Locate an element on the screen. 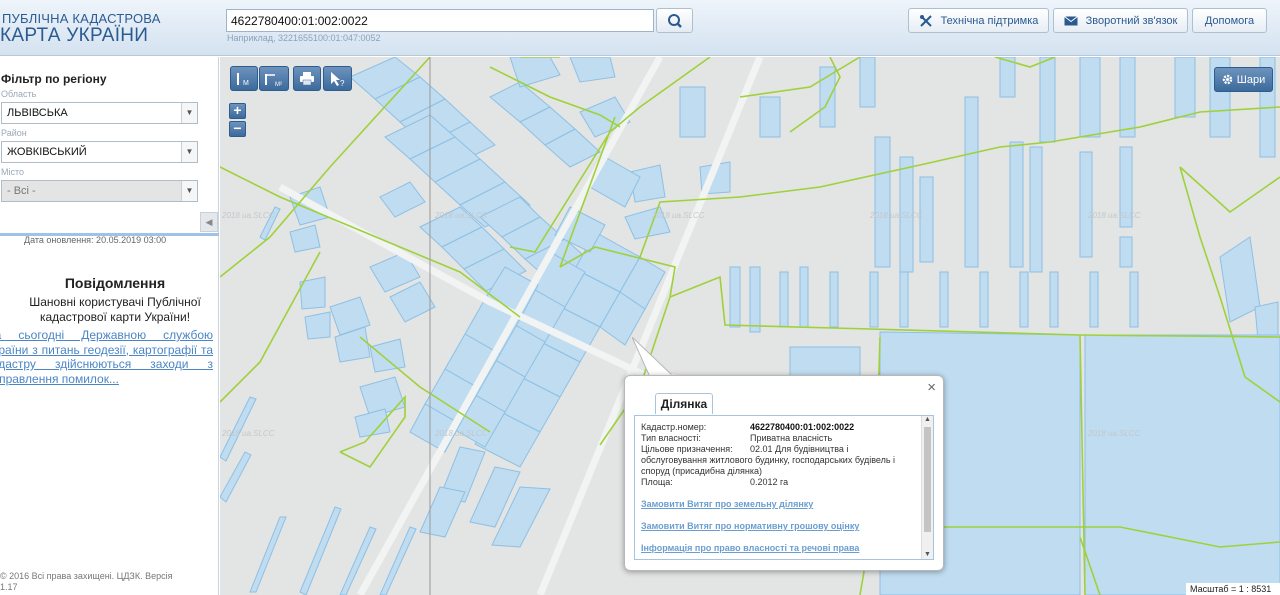 Image resolution: width=1280 pixels, height=595 pixels. printer-icon is located at coordinates (307, 78).